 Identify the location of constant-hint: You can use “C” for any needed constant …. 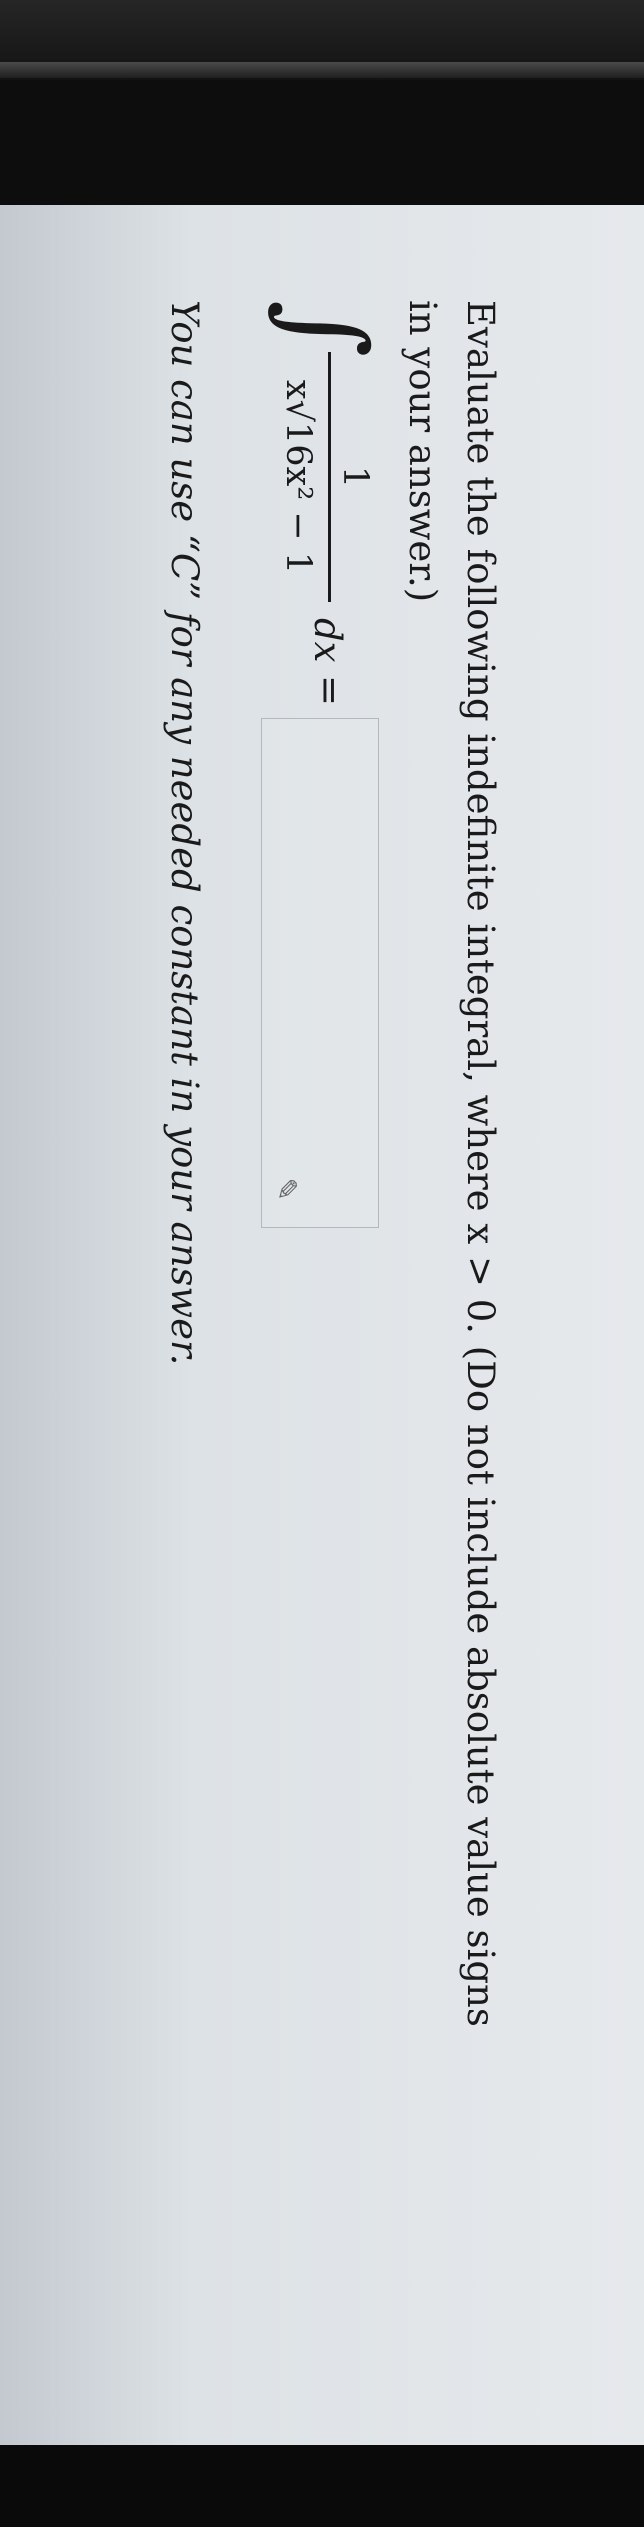
(184, 833).